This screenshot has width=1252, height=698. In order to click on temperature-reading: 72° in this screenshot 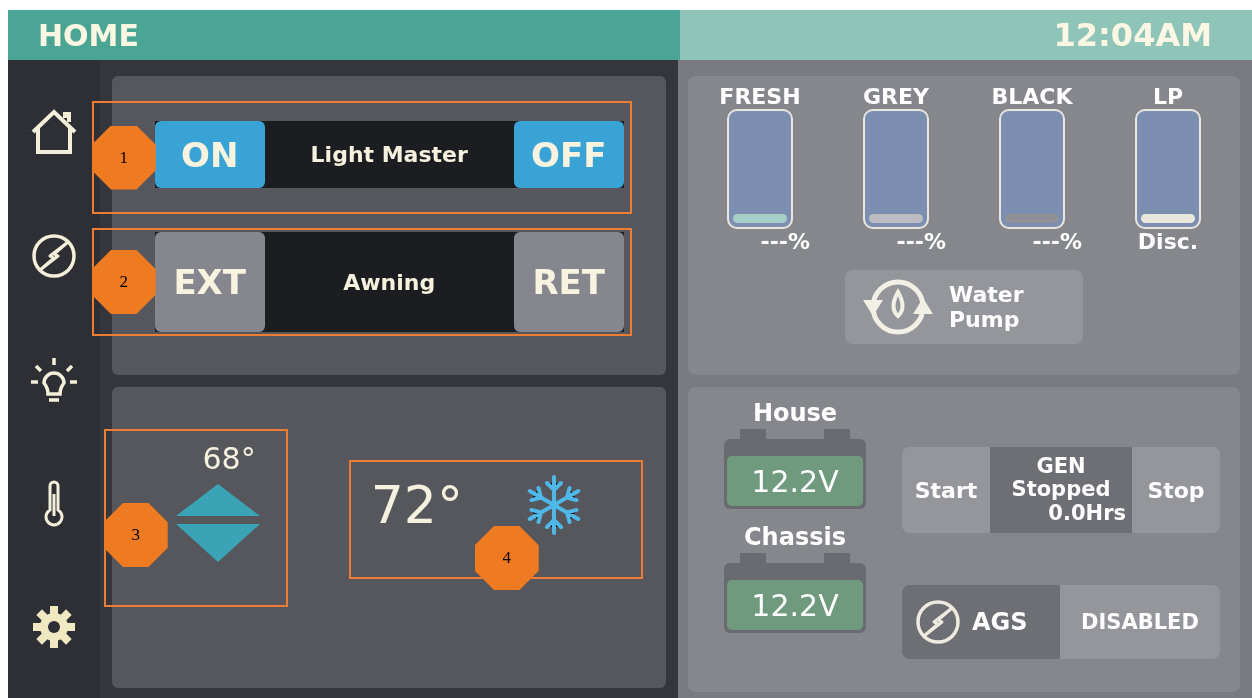, I will do `click(416, 504)`.